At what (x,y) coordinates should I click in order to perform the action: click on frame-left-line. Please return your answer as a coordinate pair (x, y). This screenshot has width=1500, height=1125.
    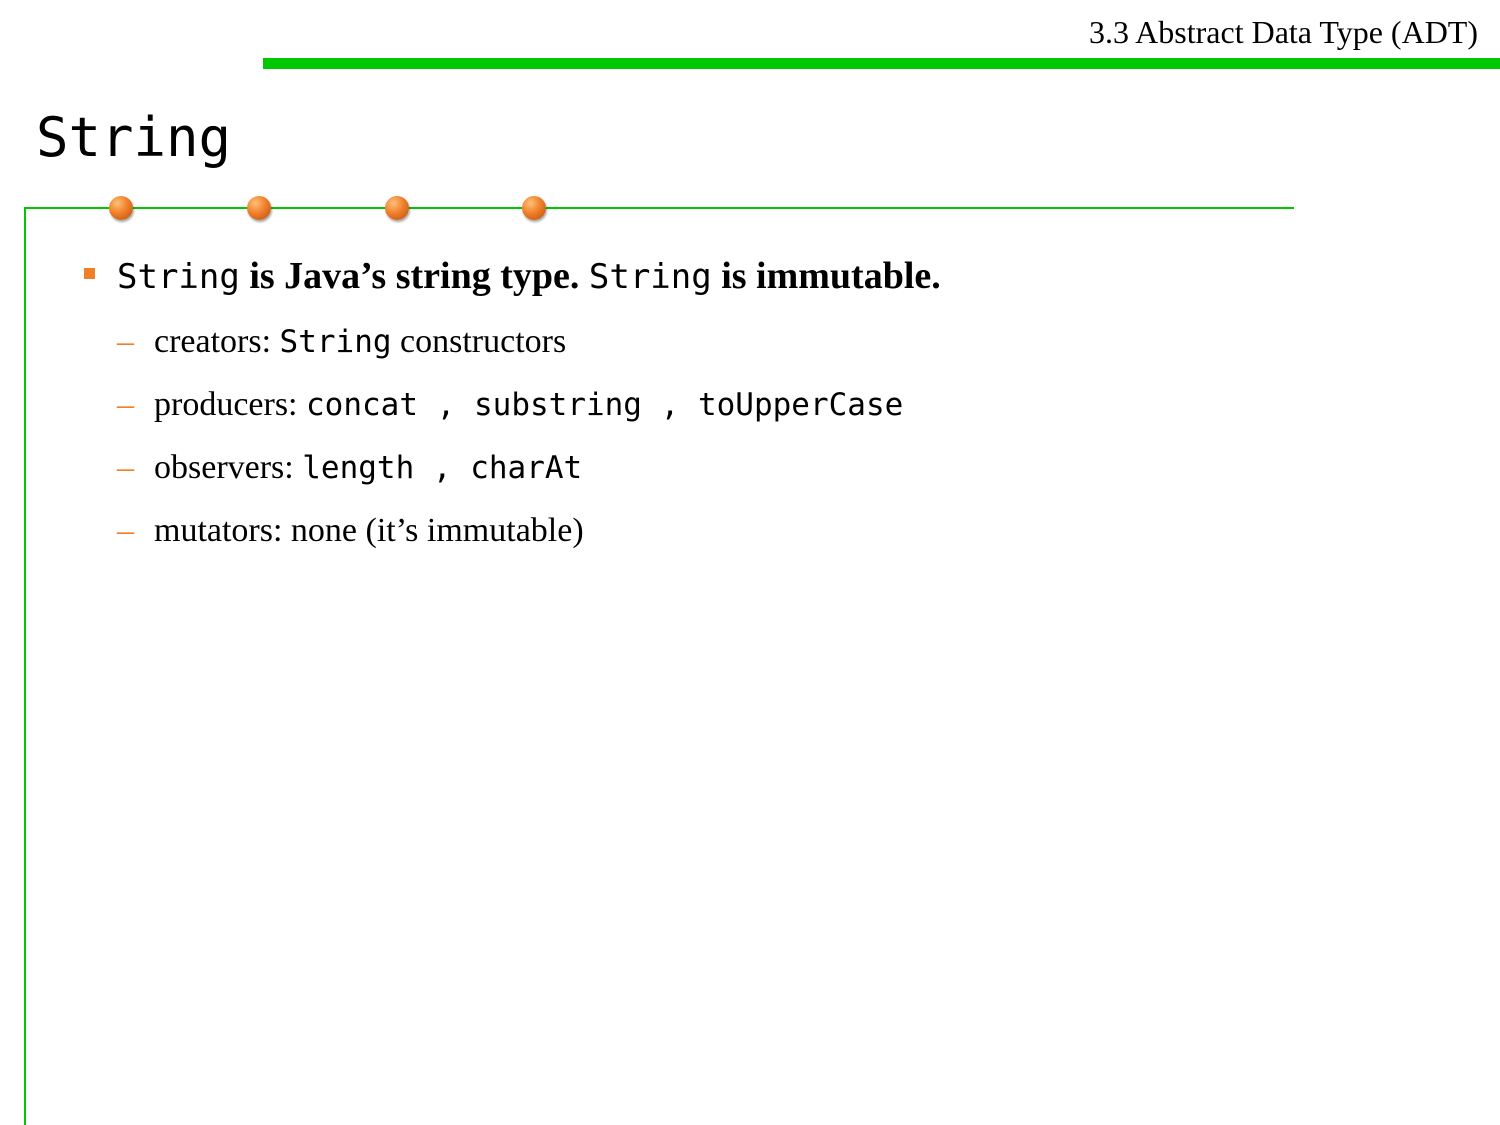
    Looking at the image, I should click on (25, 666).